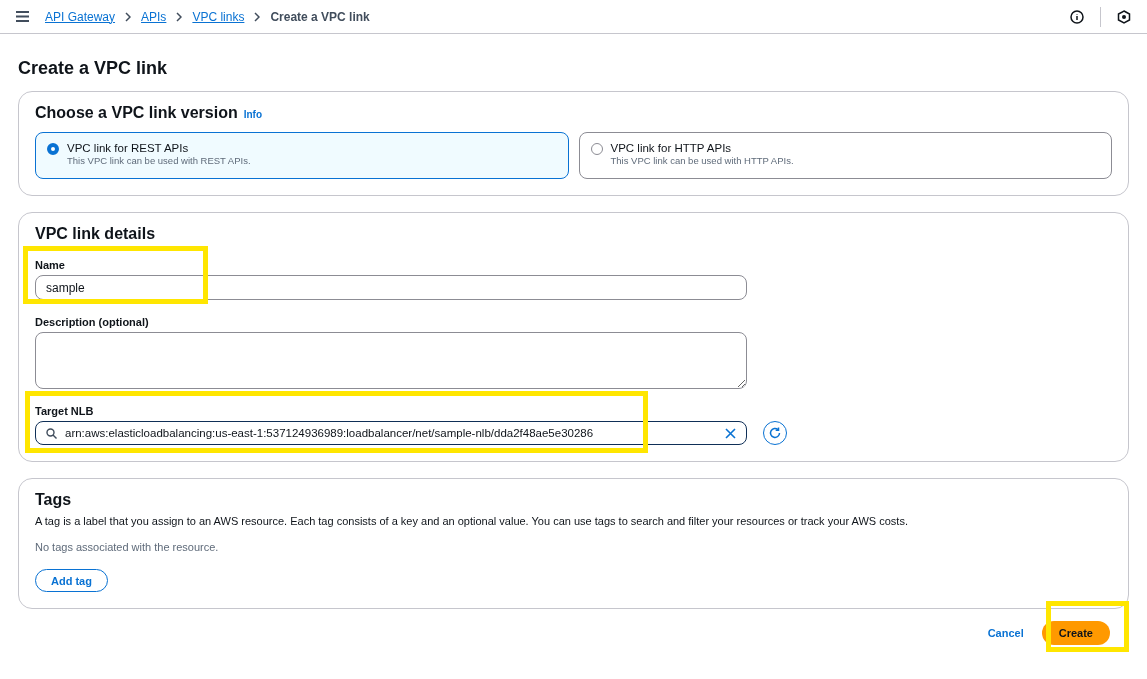 This screenshot has height=679, width=1147. I want to click on refresh-button, so click(775, 433).